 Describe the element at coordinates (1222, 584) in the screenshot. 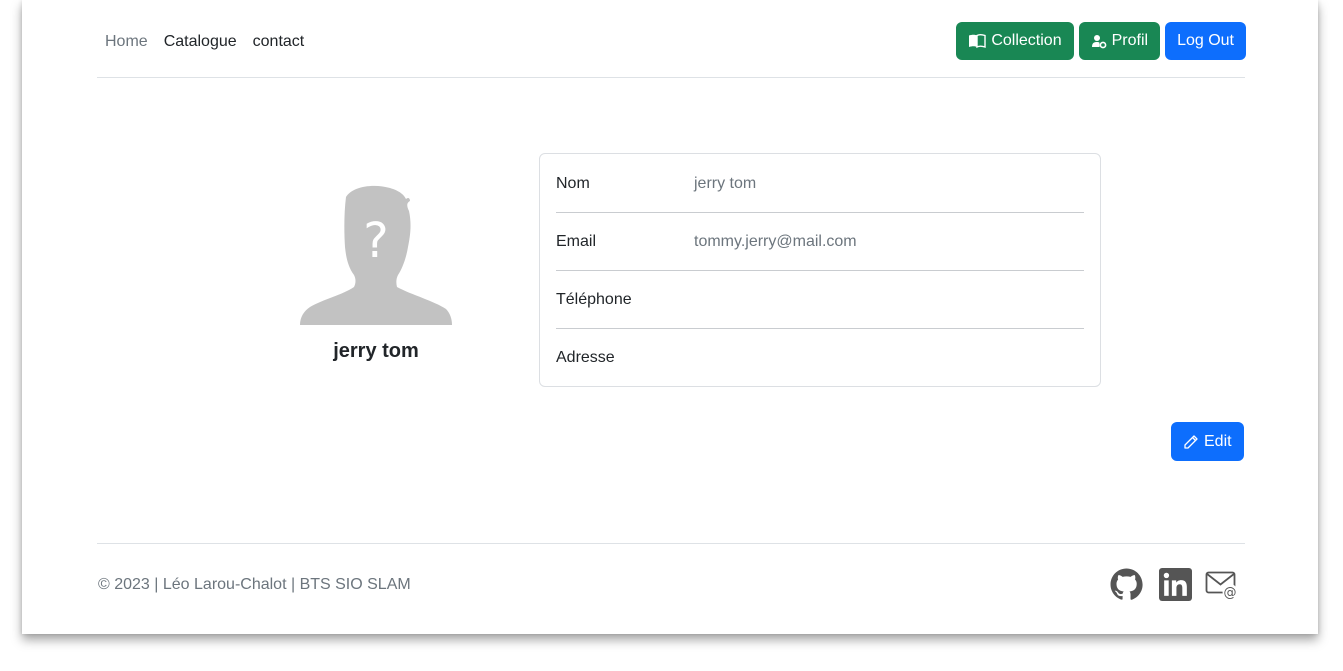

I see `email-icon: @` at that location.